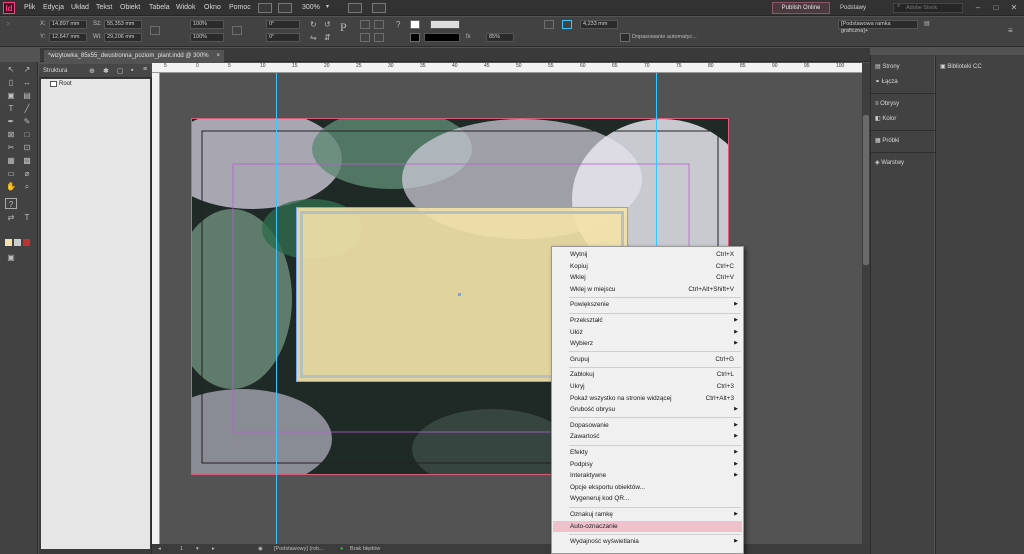 The image size is (1024, 554). Describe the element at coordinates (904, 67) in the screenshot. I see `panel-pages: ▤ Strony` at that location.